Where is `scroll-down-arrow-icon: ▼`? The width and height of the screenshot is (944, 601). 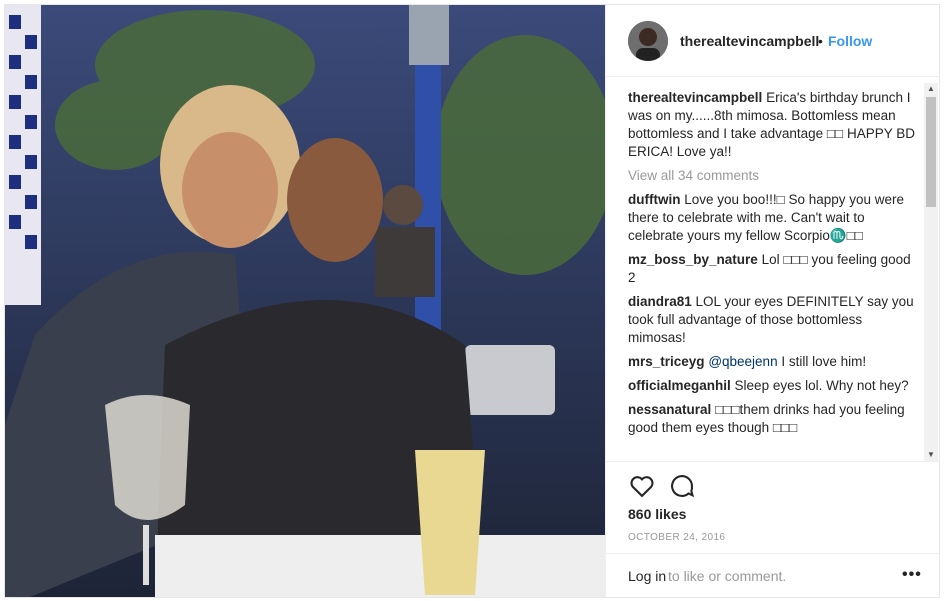
scroll-down-arrow-icon: ▼ is located at coordinates (931, 455).